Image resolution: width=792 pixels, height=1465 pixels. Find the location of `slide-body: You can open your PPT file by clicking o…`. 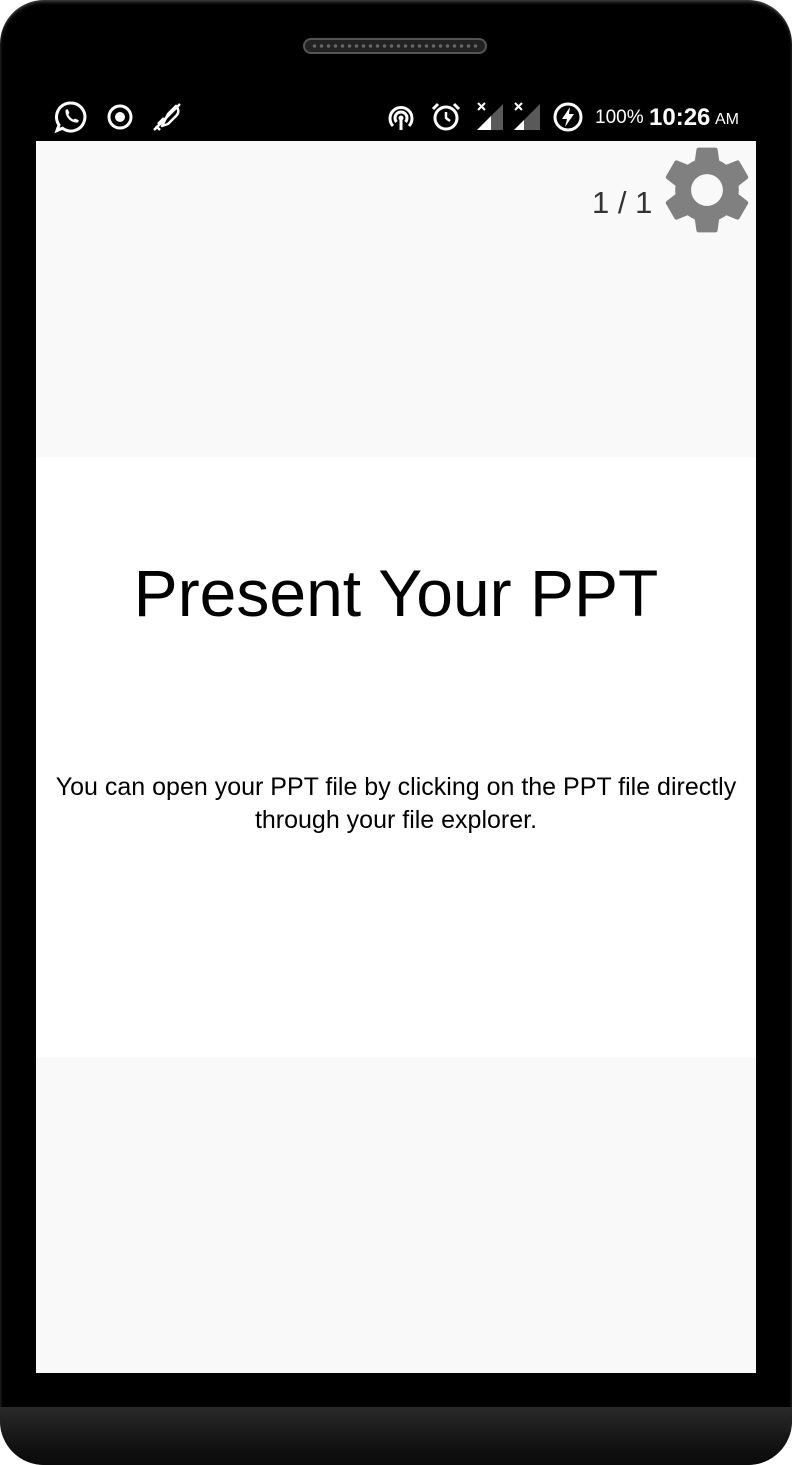

slide-body: You can open your PPT file by clicking o… is located at coordinates (396, 803).